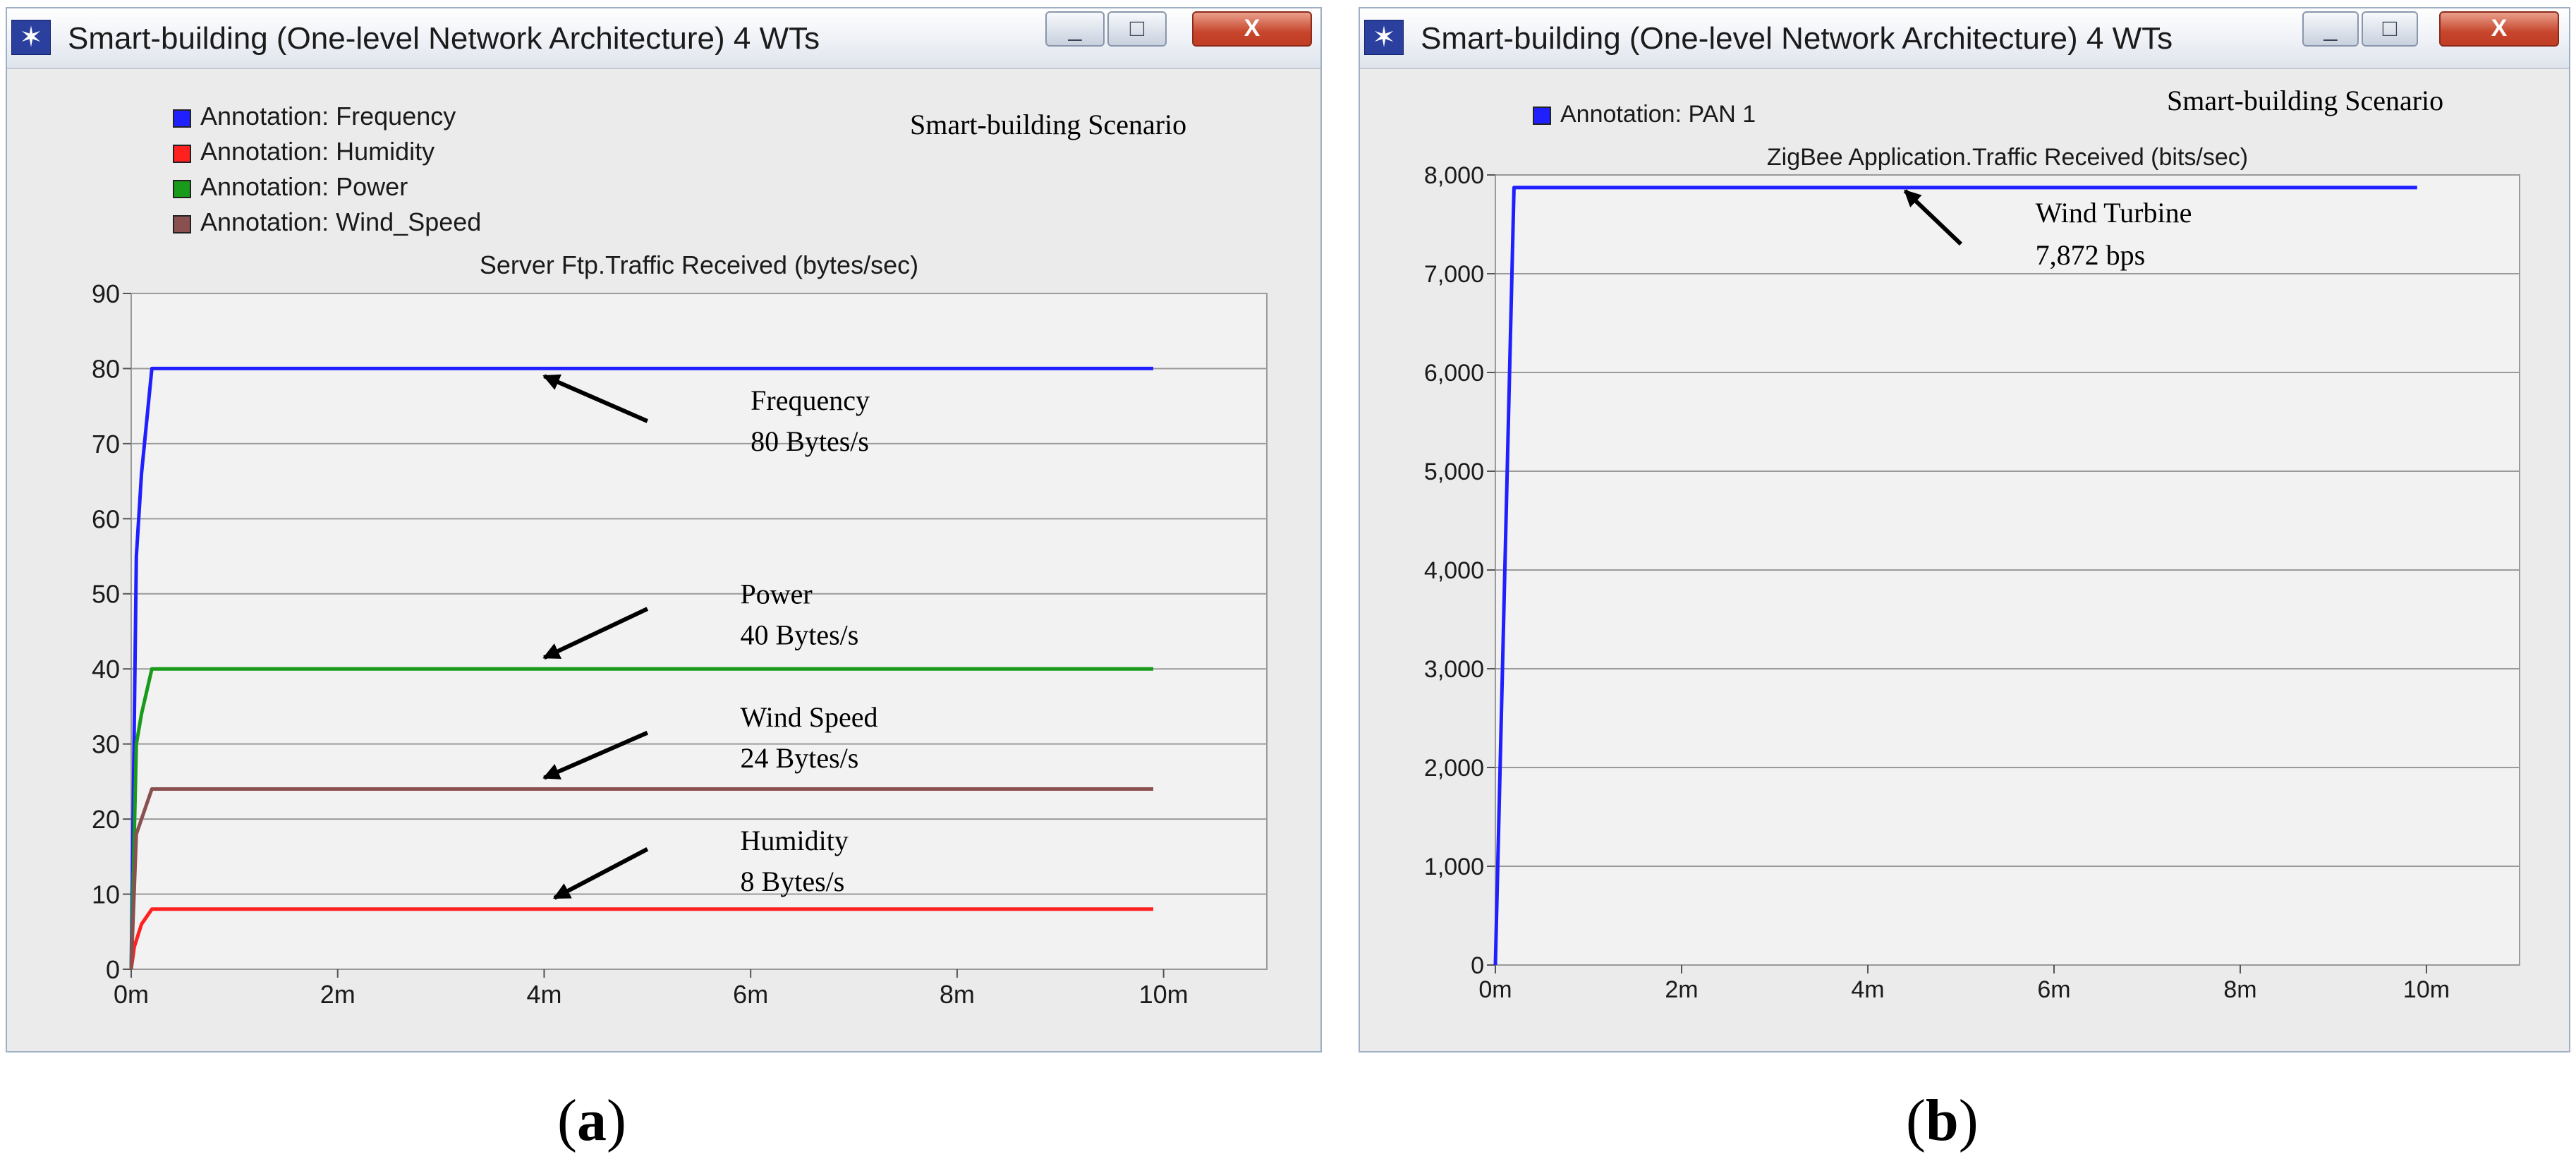 This screenshot has width=2576, height=1171. Describe the element at coordinates (1477, 965) in the screenshot. I see `y-tick-label: 0` at that location.